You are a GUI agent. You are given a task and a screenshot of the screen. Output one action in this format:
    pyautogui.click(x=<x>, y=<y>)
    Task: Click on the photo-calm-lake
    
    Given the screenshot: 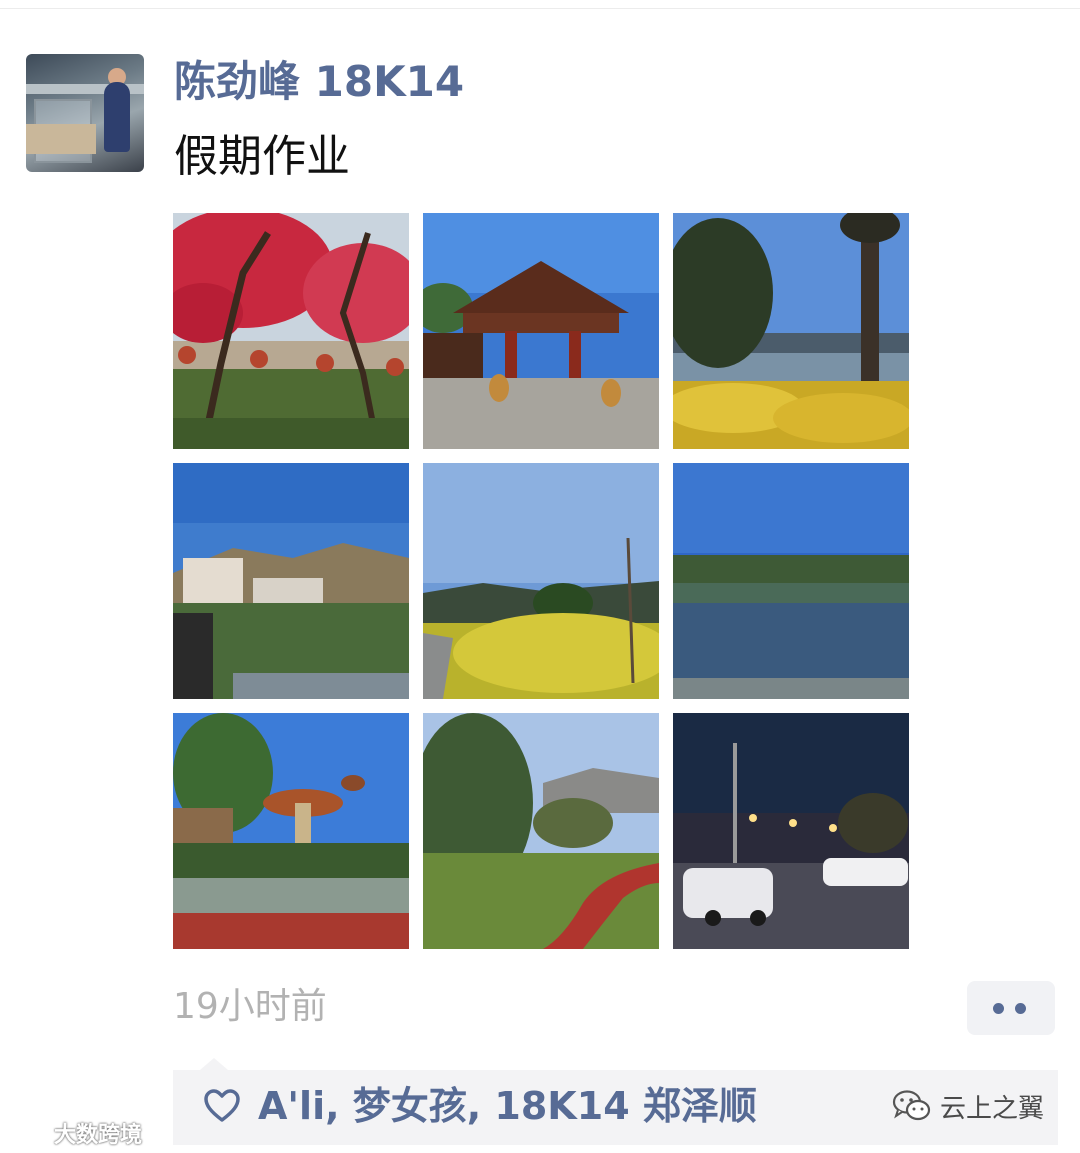 What is the action you would take?
    pyautogui.click(x=791, y=581)
    